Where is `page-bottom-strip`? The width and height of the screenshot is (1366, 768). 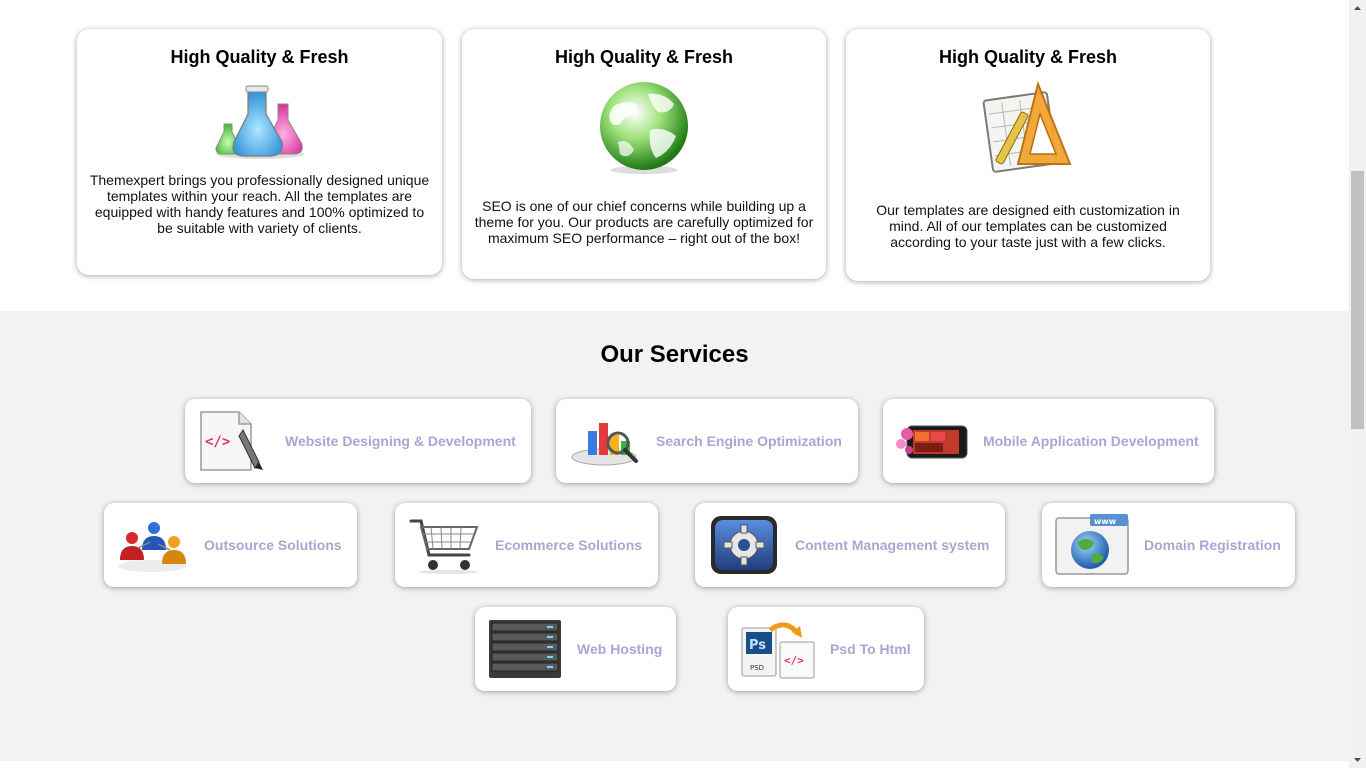
page-bottom-strip is located at coordinates (674, 764).